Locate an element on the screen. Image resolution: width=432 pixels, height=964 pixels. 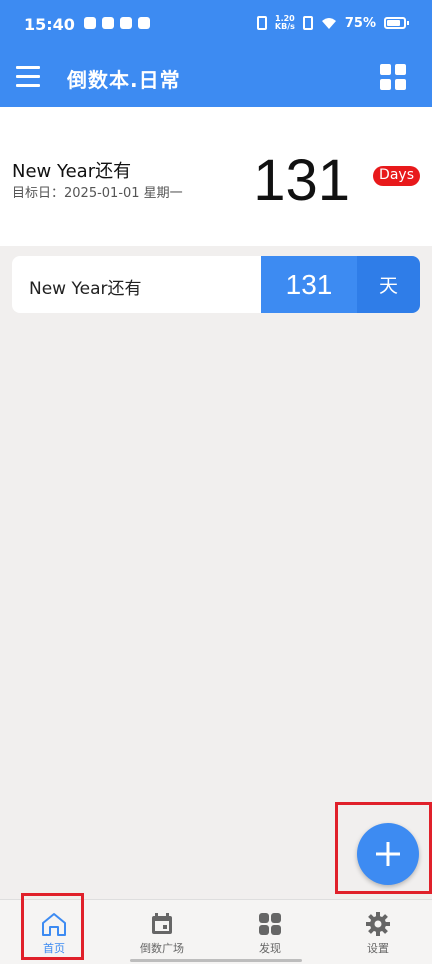
wifi-icon is located at coordinates (328, 23).